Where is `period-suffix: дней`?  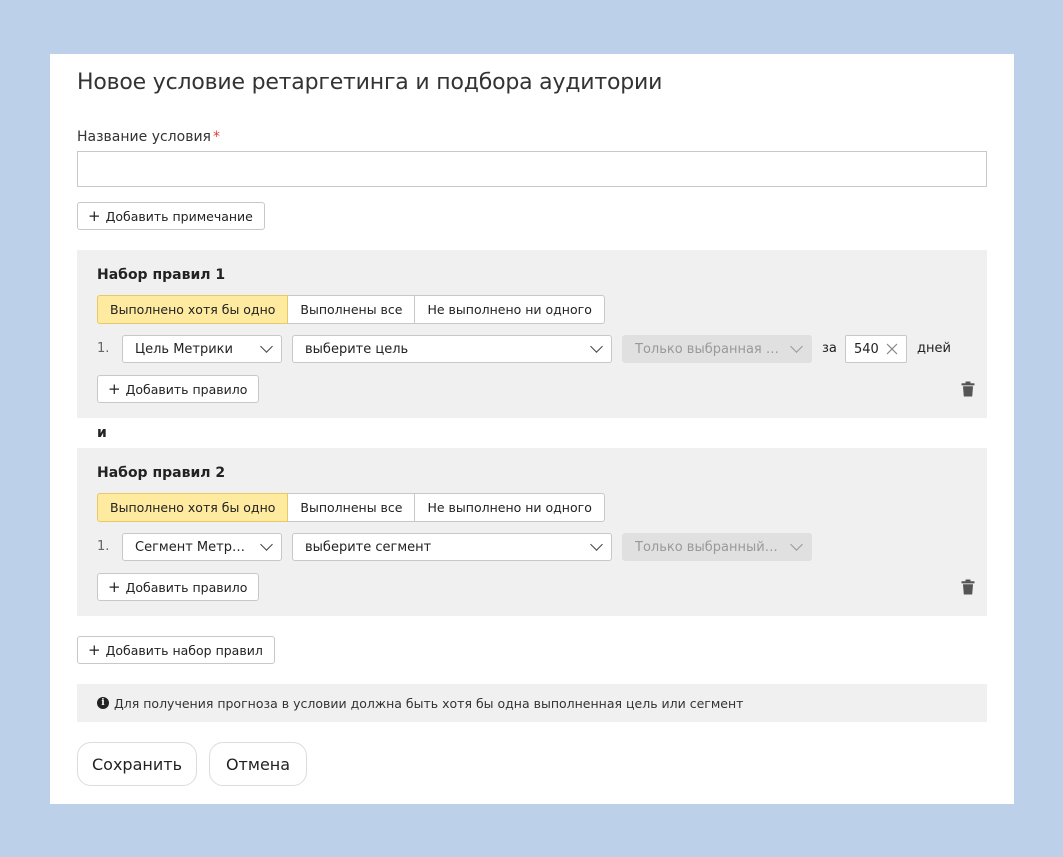
period-suffix: дней is located at coordinates (934, 348).